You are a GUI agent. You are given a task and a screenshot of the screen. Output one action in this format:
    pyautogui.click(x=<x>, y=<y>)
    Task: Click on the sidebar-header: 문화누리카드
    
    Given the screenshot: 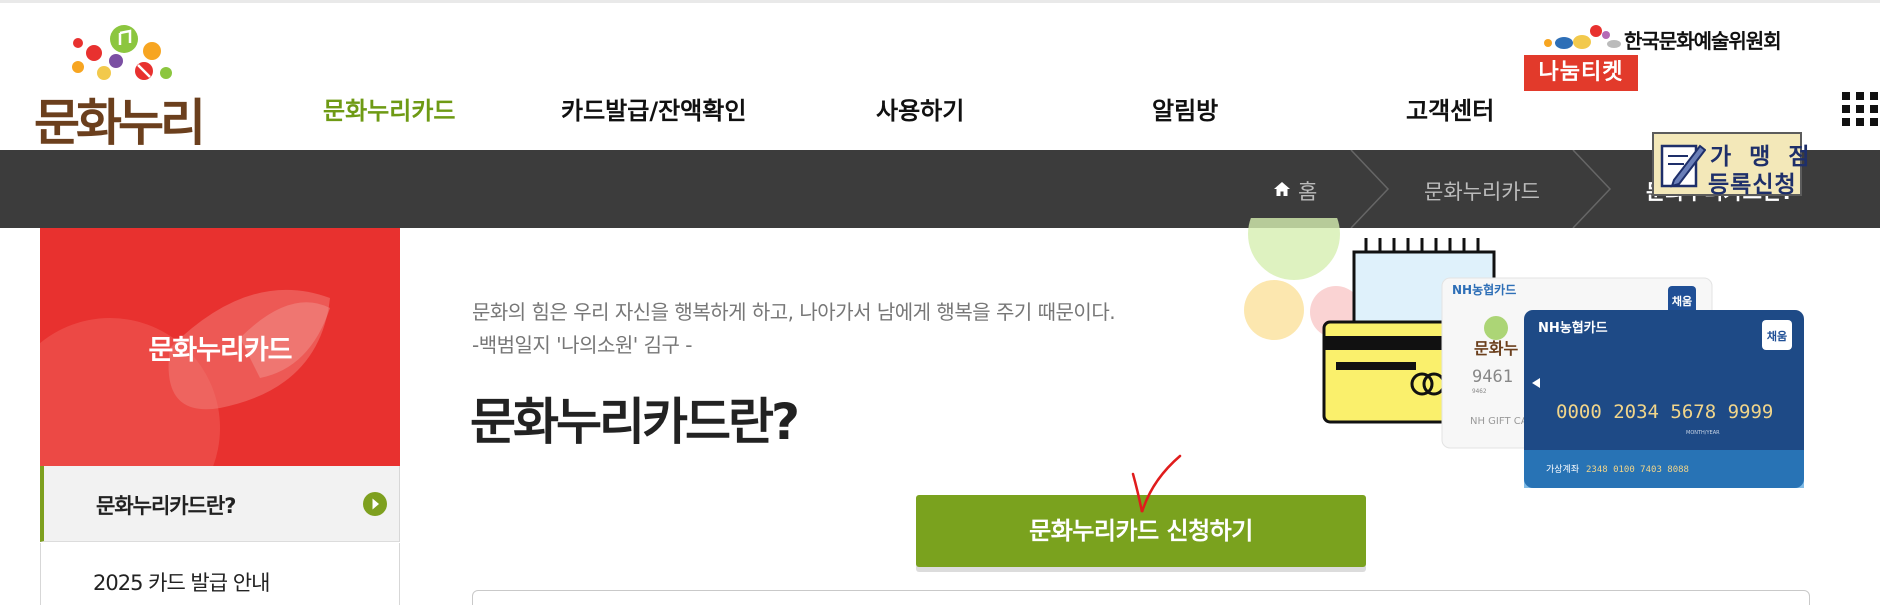 What is the action you would take?
    pyautogui.click(x=220, y=347)
    